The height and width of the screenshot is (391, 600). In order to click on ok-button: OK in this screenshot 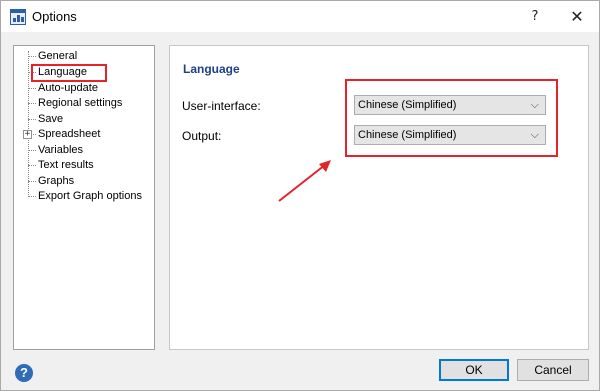, I will do `click(474, 370)`.